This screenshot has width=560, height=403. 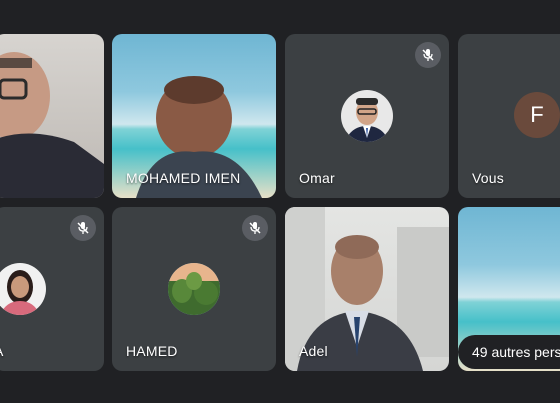 I want to click on participant-tile-self: F Vous, so click(x=509, y=116).